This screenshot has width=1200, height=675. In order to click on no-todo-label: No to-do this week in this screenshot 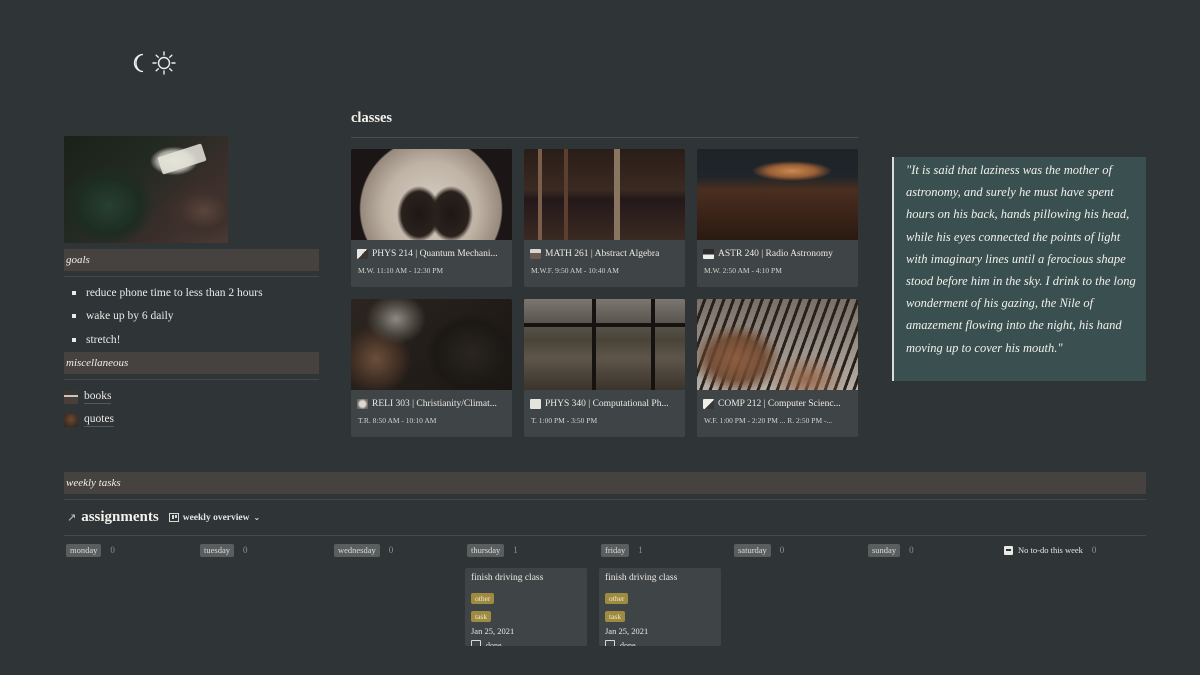, I will do `click(1043, 550)`.